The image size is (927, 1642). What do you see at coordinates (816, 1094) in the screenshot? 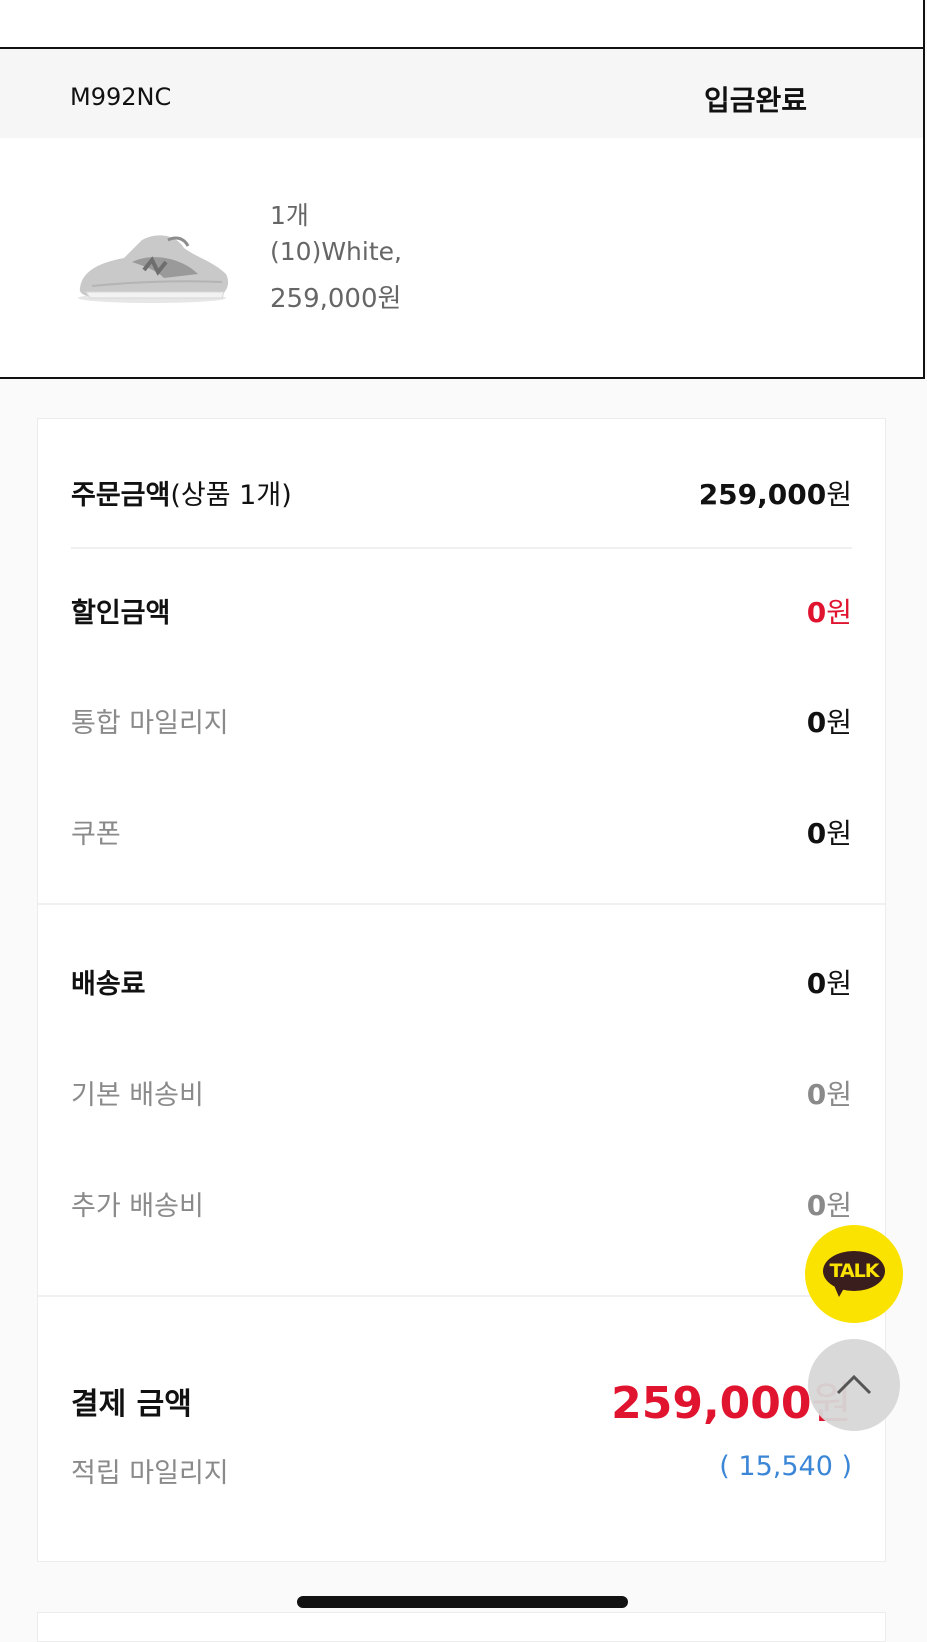
I see `base-shipping-value: 0` at bounding box center [816, 1094].